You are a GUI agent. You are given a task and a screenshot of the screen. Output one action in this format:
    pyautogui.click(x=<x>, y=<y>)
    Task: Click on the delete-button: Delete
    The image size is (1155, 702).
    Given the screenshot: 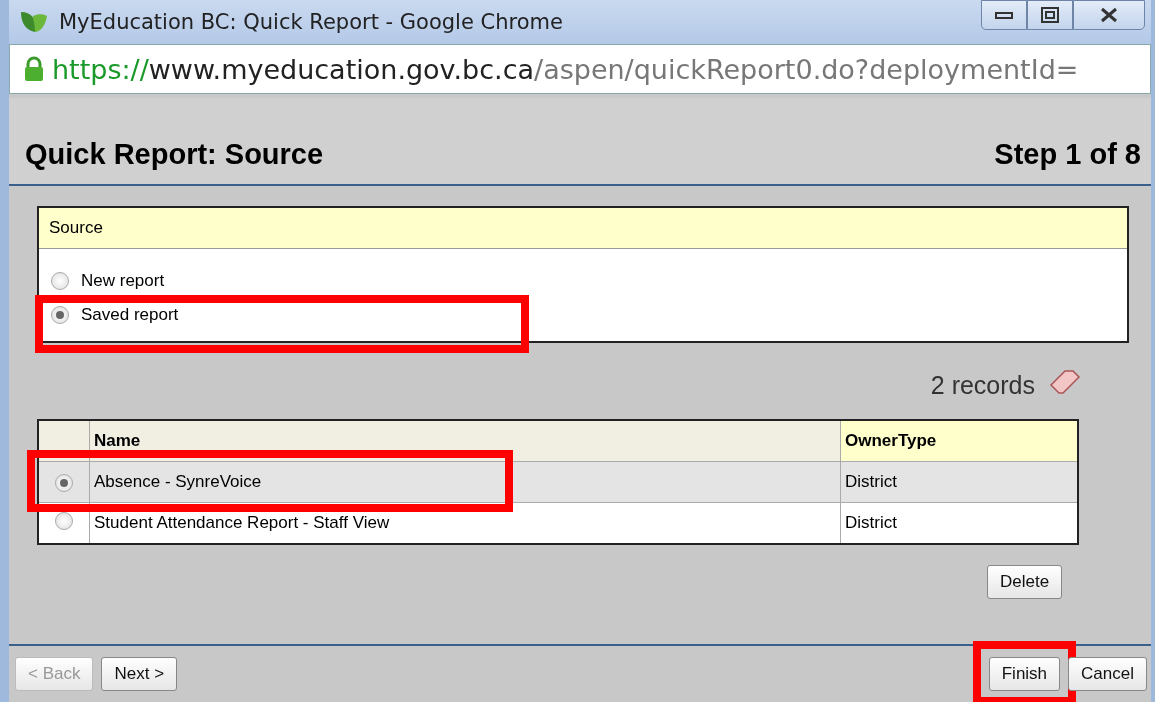 What is the action you would take?
    pyautogui.click(x=1025, y=582)
    